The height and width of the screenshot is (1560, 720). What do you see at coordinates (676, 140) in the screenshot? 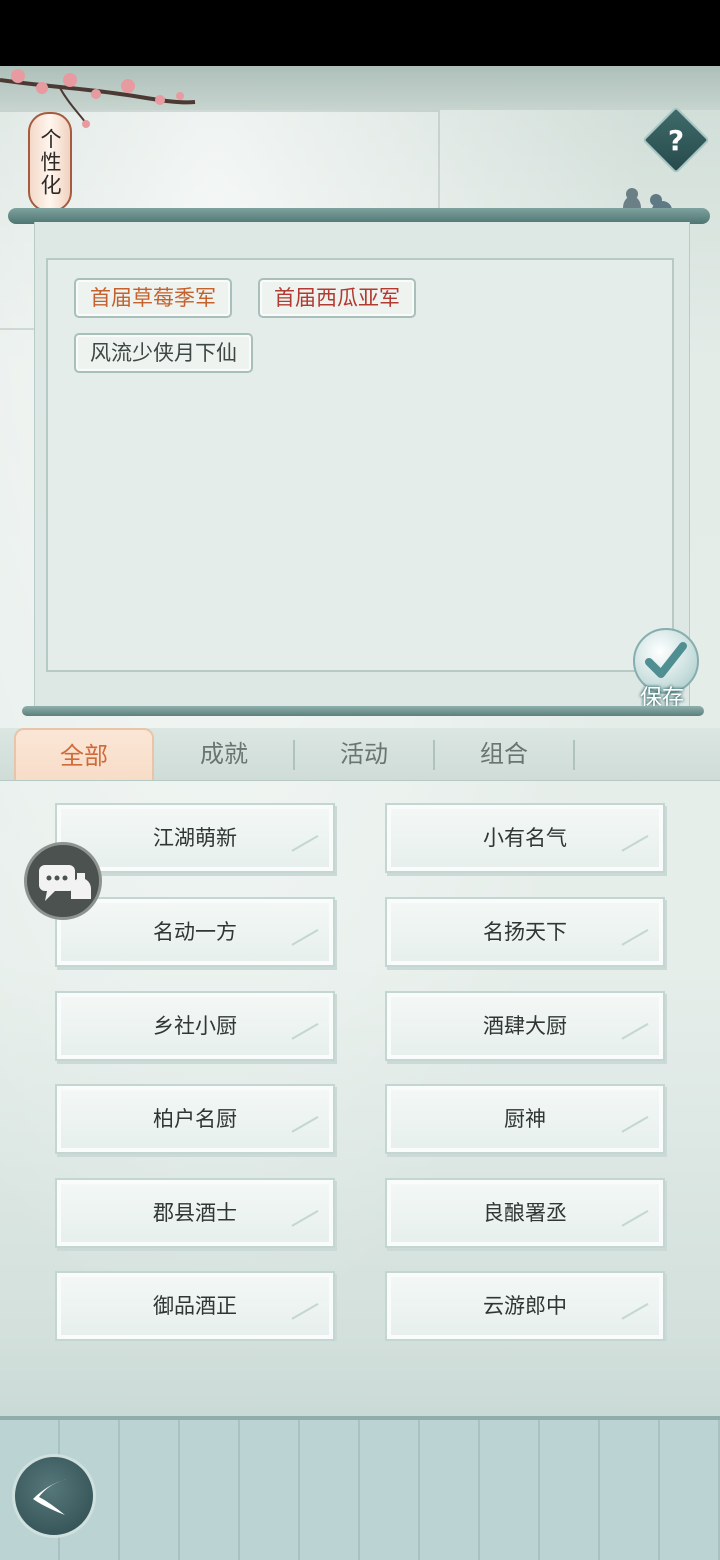
I see `help-icon: ?` at bounding box center [676, 140].